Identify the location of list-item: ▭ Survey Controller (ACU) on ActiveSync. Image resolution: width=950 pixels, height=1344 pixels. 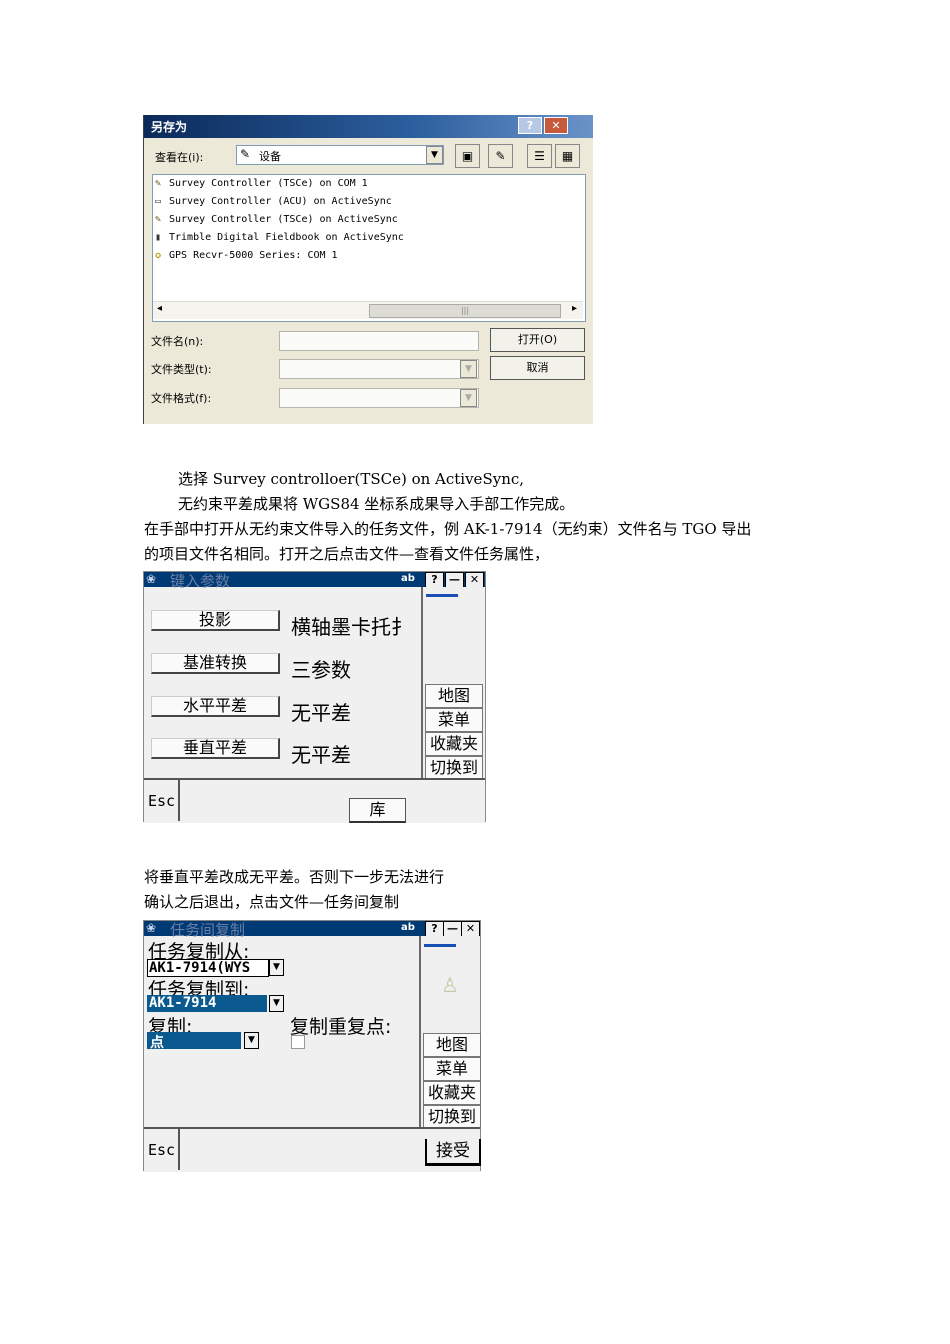
(273, 204).